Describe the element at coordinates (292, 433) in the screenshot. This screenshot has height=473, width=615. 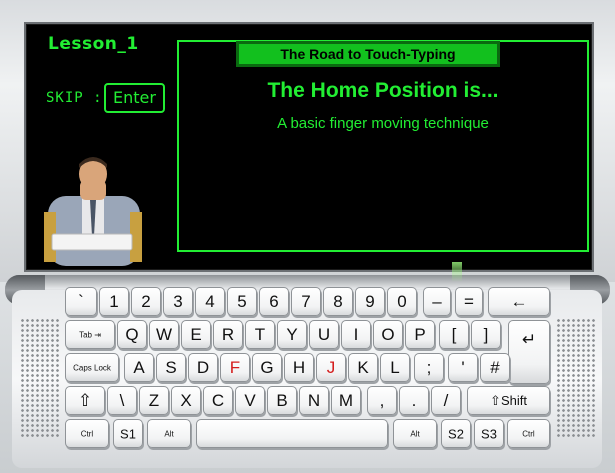
I see `key-space` at that location.